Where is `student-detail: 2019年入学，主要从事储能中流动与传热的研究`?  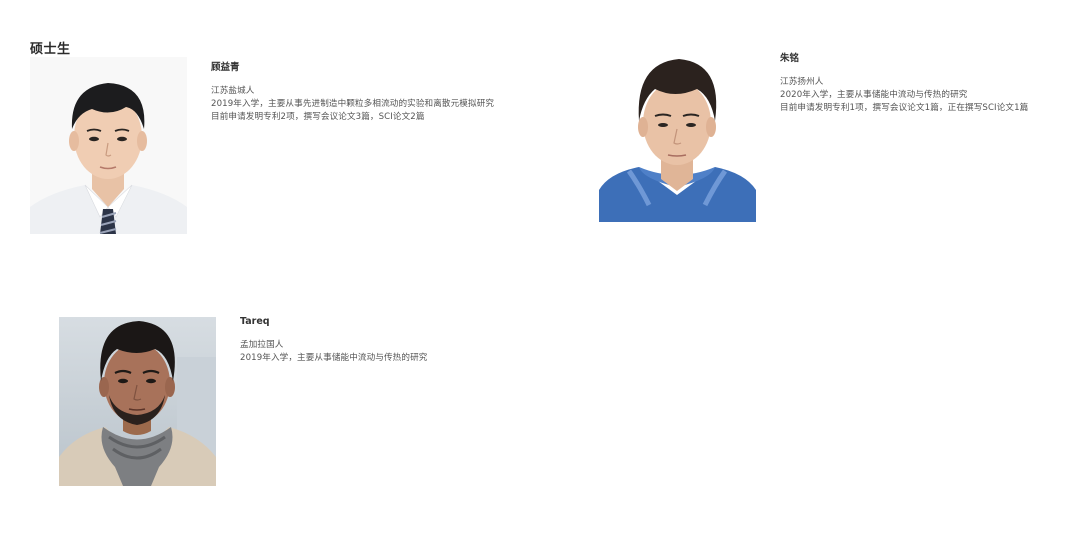 student-detail: 2019年入学，主要从事储能中流动与传热的研究 is located at coordinates (334, 358).